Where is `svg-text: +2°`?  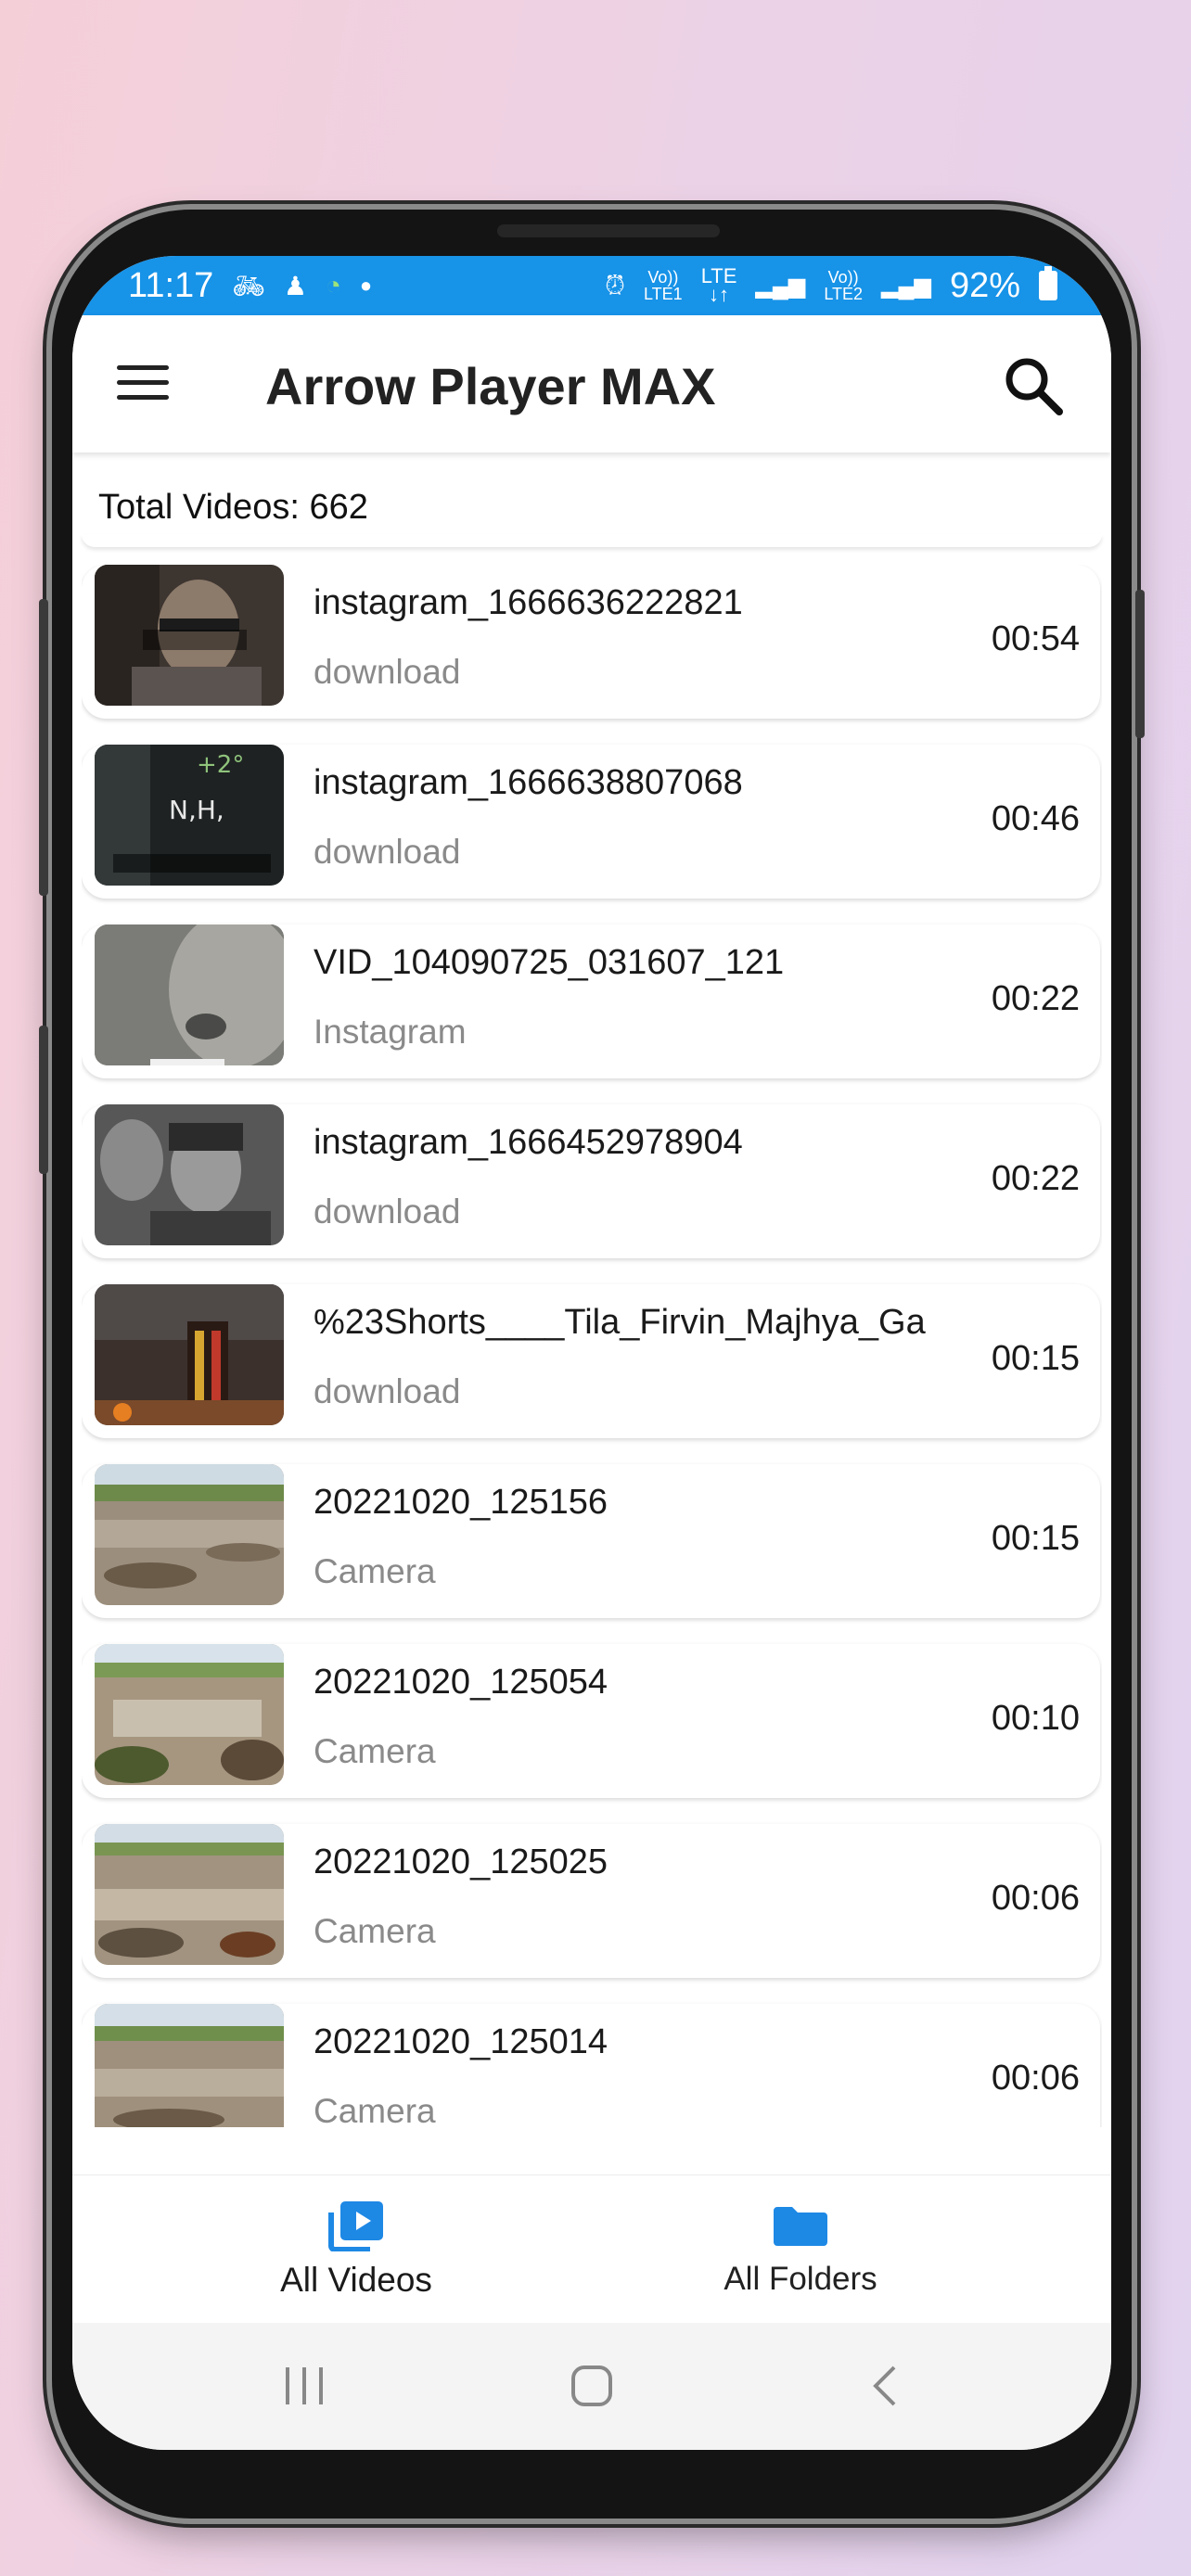 svg-text: +2° is located at coordinates (220, 765).